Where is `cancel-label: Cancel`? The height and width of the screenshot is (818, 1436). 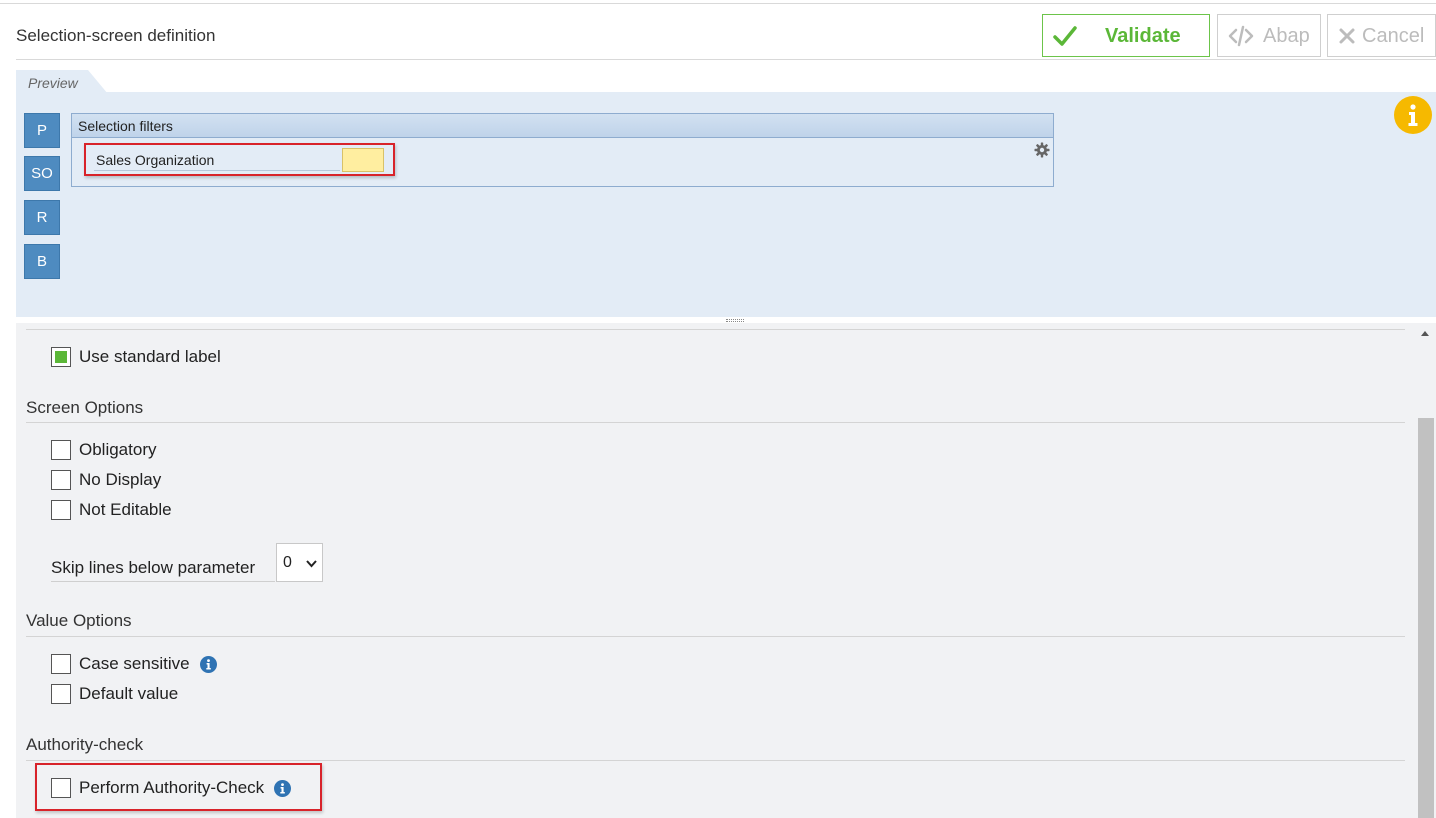 cancel-label: Cancel is located at coordinates (1393, 36).